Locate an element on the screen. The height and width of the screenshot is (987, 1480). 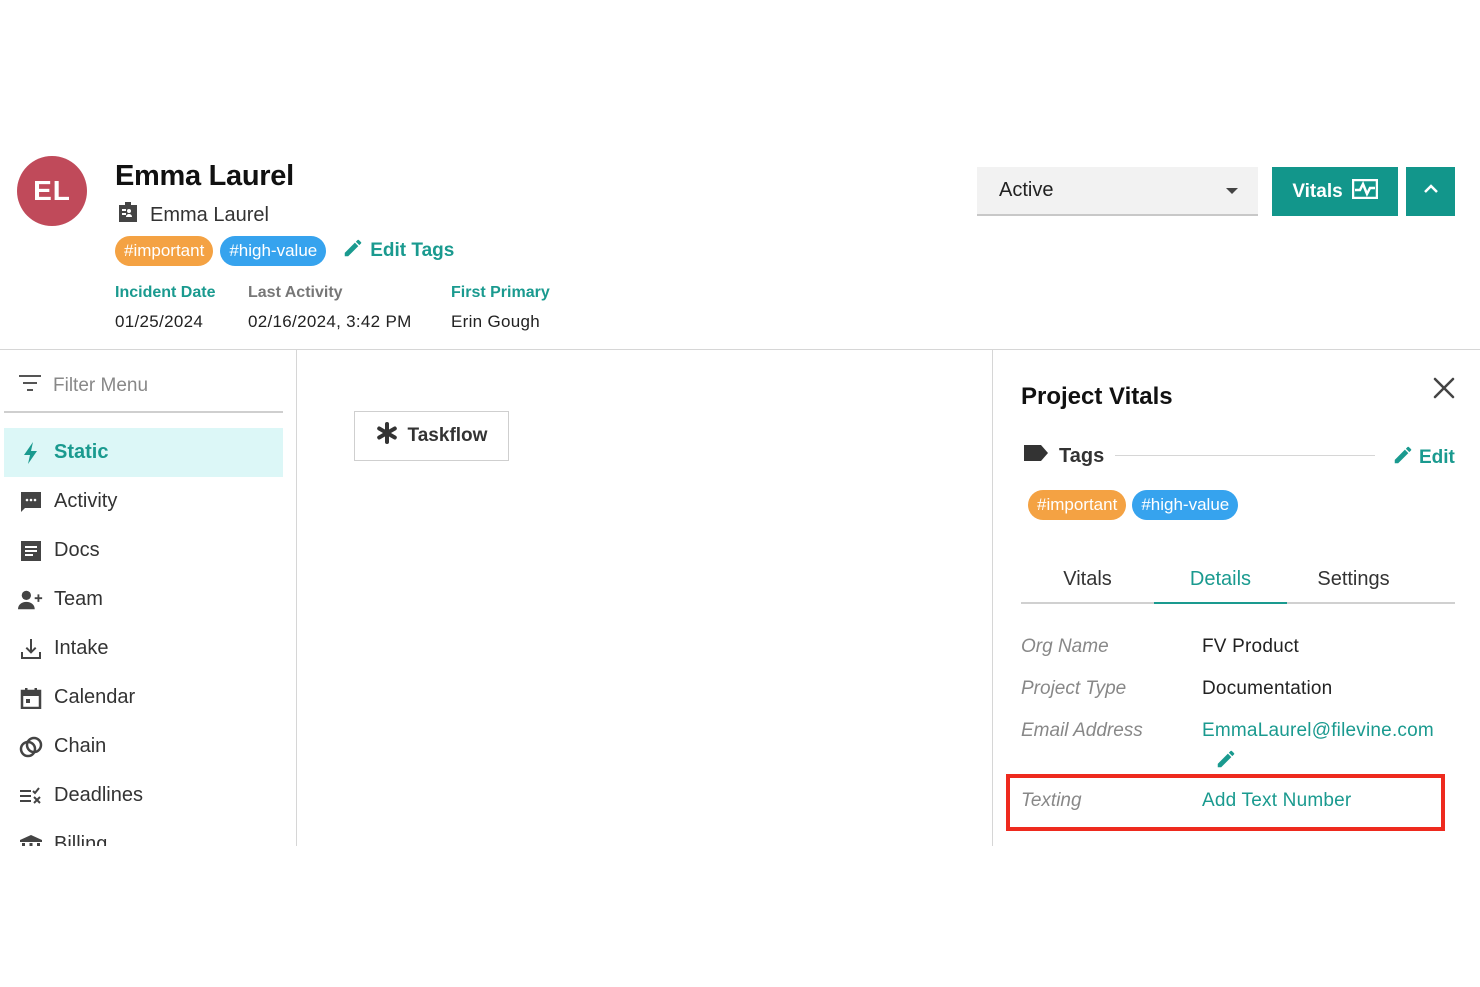
sidebar-item-label: Billing is located at coordinates (81, 839).